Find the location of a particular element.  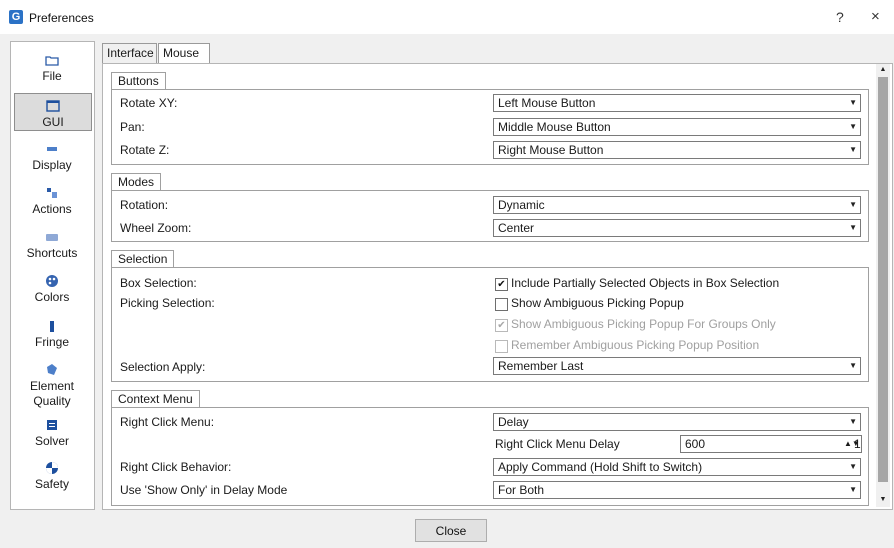

wheel-zoom-select: Center ▼ is located at coordinates (677, 228).